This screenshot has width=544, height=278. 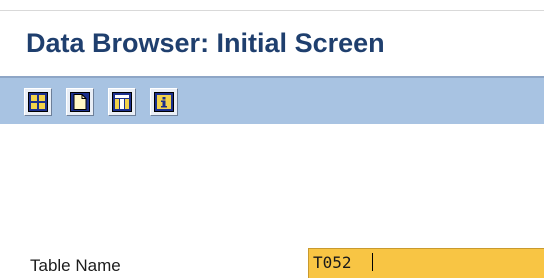 What do you see at coordinates (426, 263) in the screenshot?
I see `table-name-input: T052` at bounding box center [426, 263].